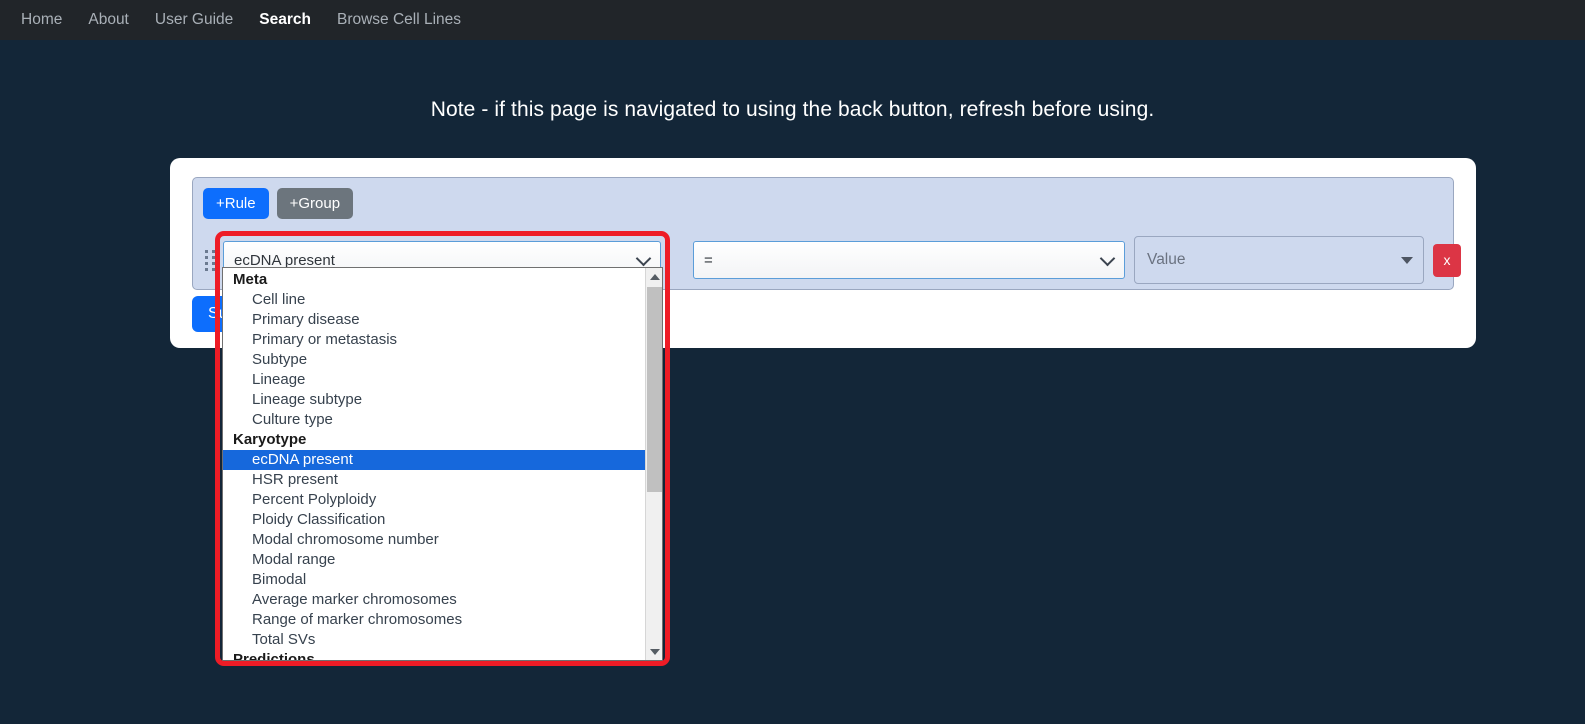  I want to click on option-culture-type: Culture type, so click(434, 420).